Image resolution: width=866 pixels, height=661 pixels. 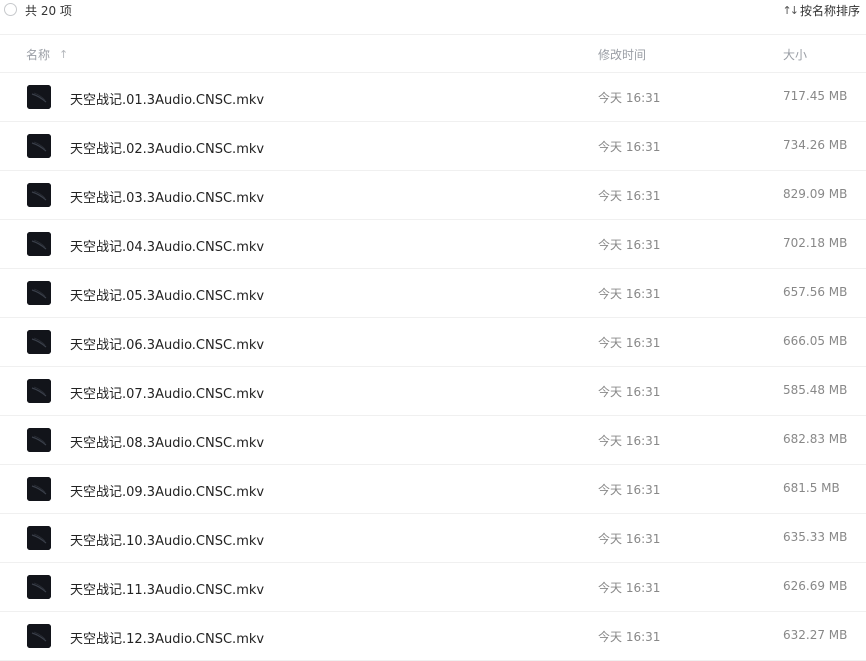 I want to click on file-name: 天空战记.06.3Audio.CNSC.mkv, so click(x=167, y=343).